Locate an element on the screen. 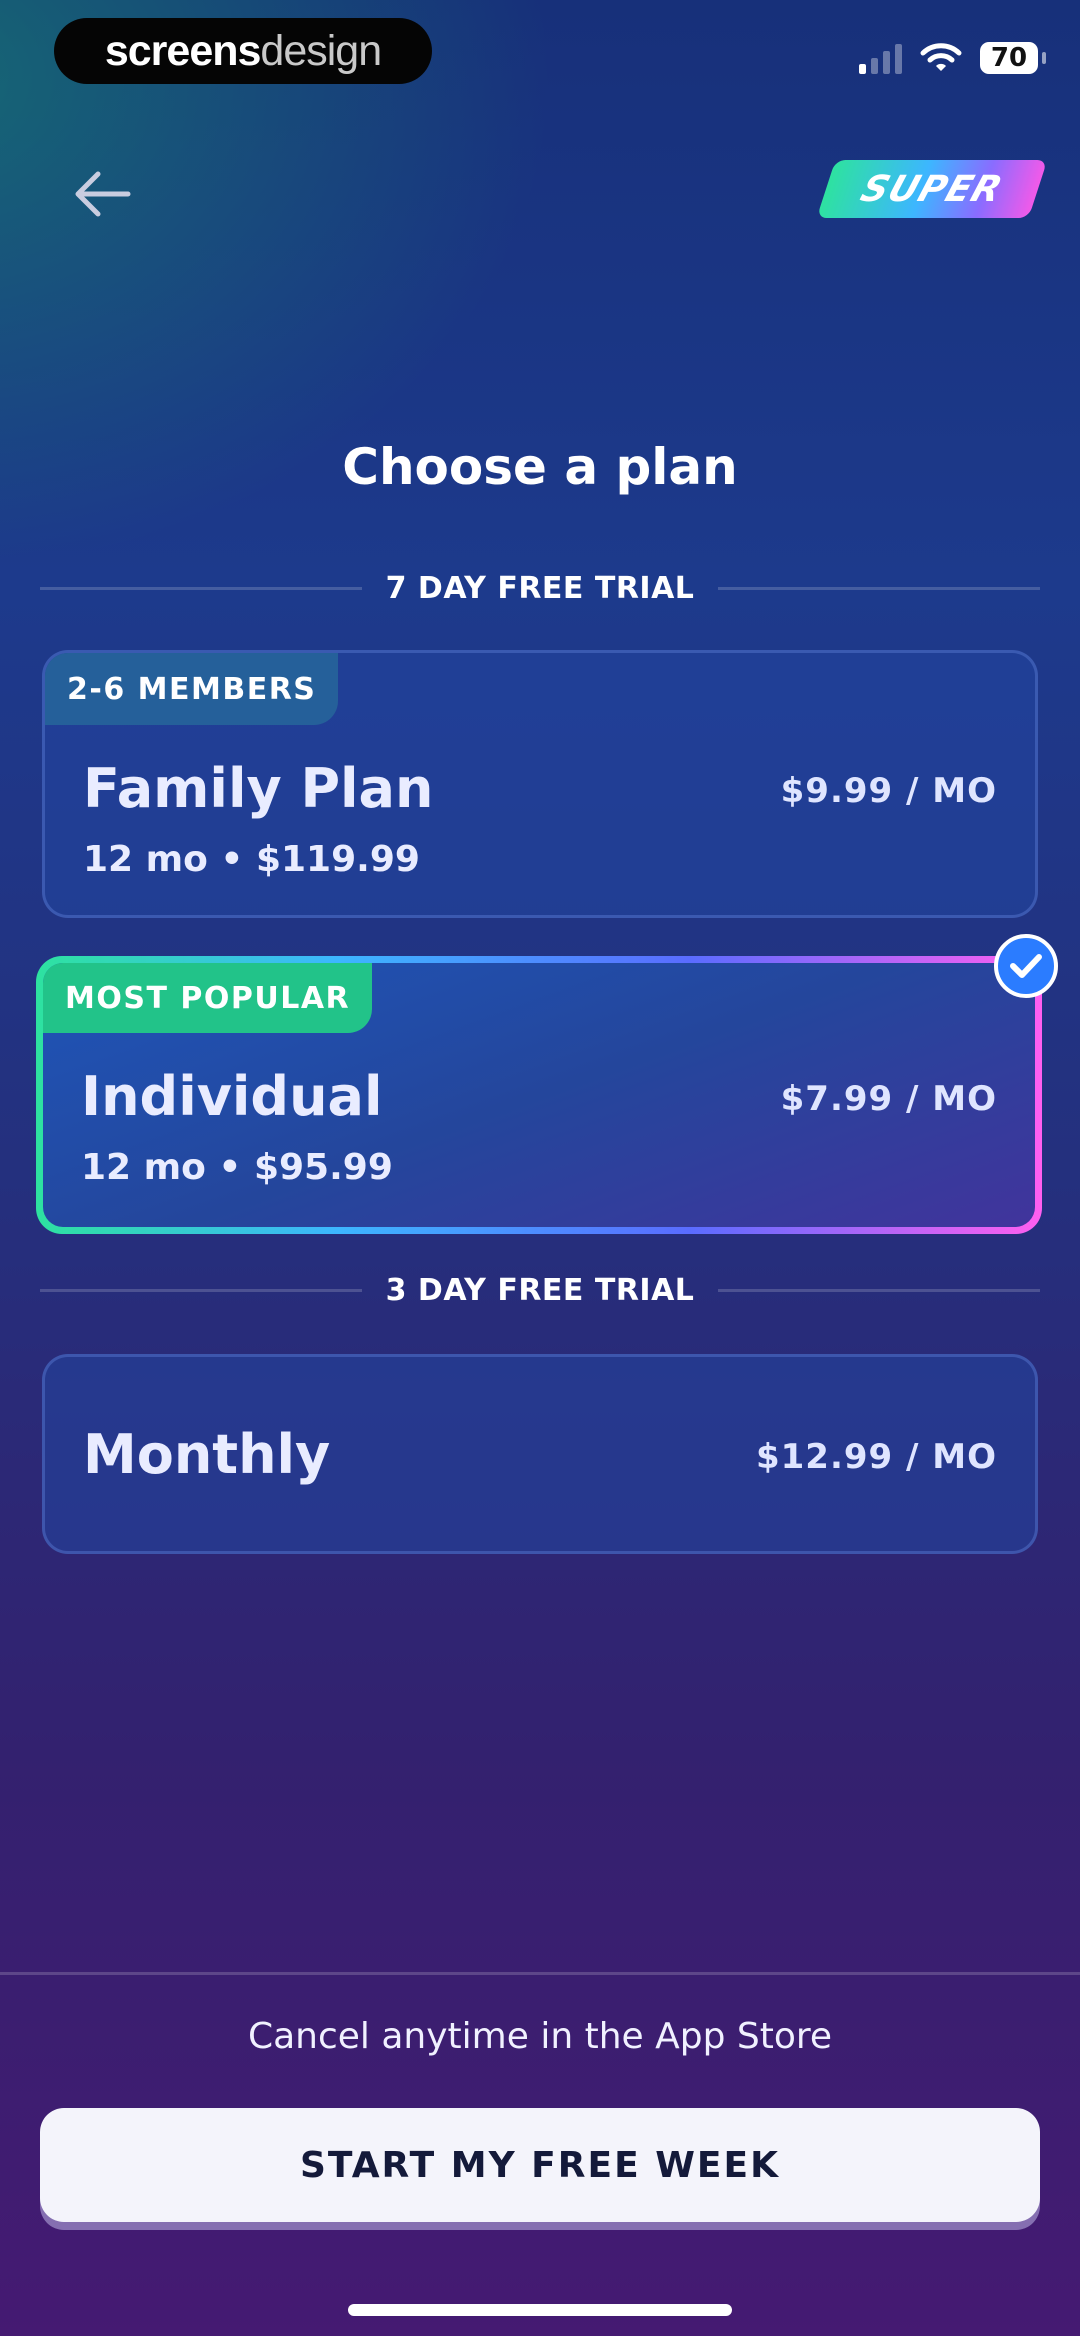 The width and height of the screenshot is (1080, 2336). plan-name: Monthly is located at coordinates (207, 1454).